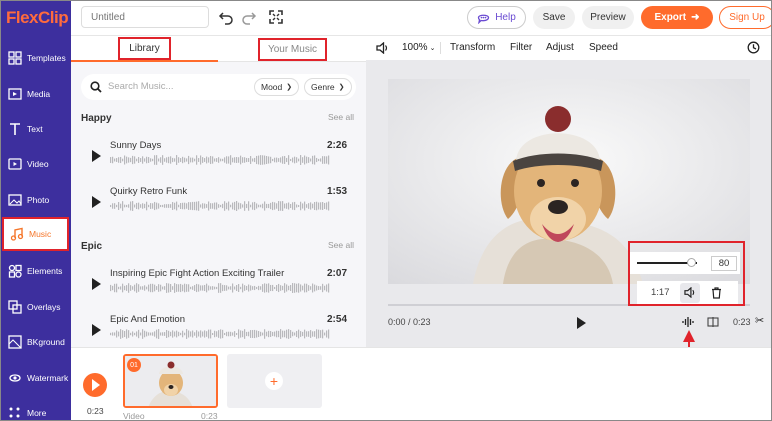  I want to click on flexclip-logo: FlexClip, so click(37, 18).